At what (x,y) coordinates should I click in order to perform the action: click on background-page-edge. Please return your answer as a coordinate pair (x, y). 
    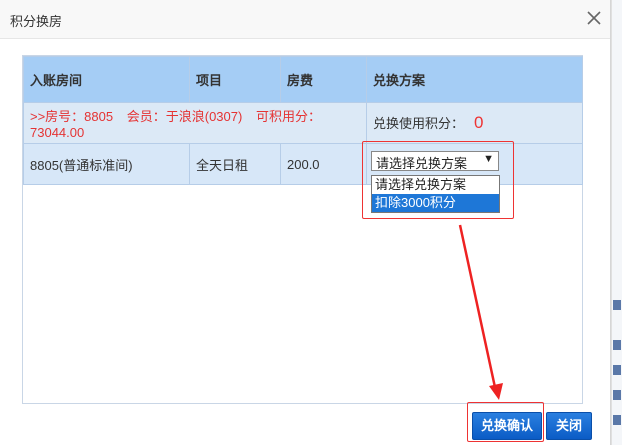
    Looking at the image, I should click on (616, 222).